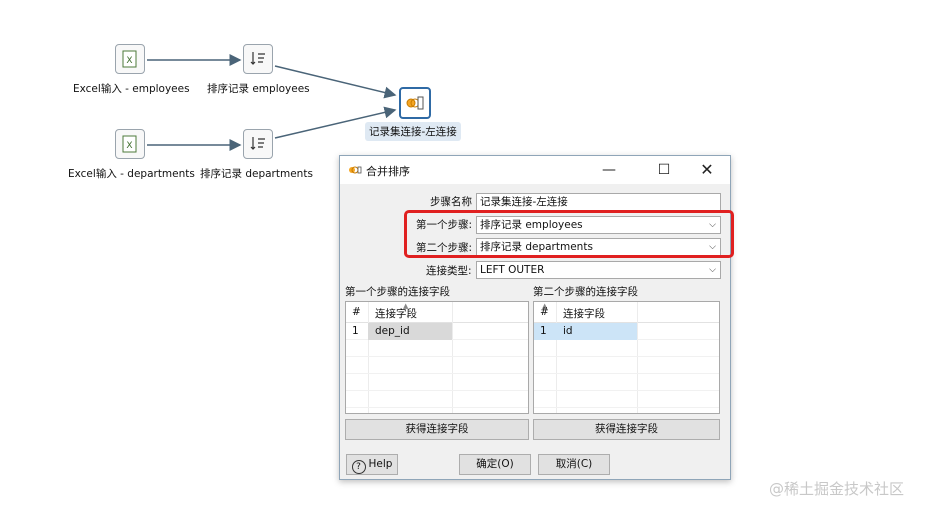 This screenshot has width=946, height=515. I want to click on step-sort-employees, so click(258, 59).